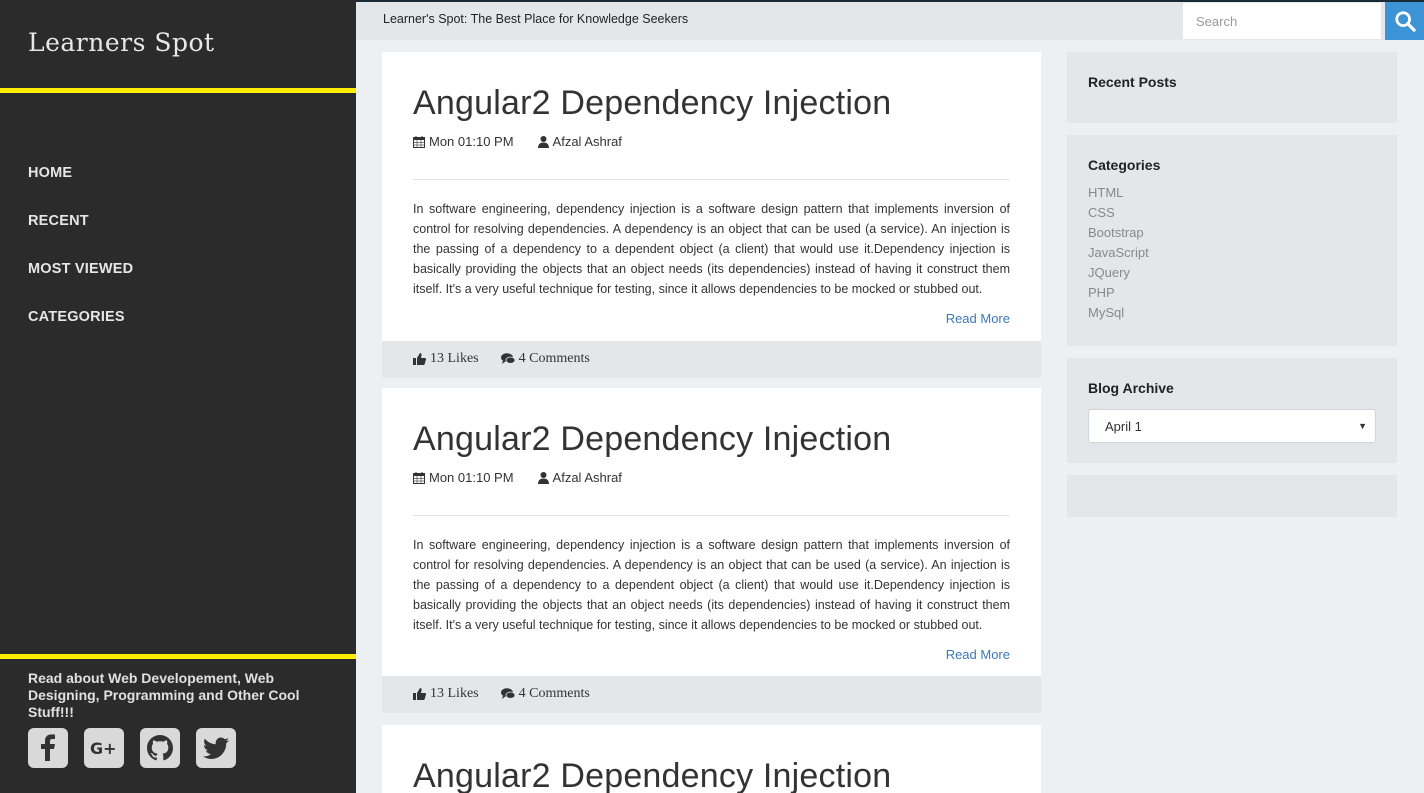  Describe the element at coordinates (121, 42) in the screenshot. I see `brand-logo: Learners Spot` at that location.